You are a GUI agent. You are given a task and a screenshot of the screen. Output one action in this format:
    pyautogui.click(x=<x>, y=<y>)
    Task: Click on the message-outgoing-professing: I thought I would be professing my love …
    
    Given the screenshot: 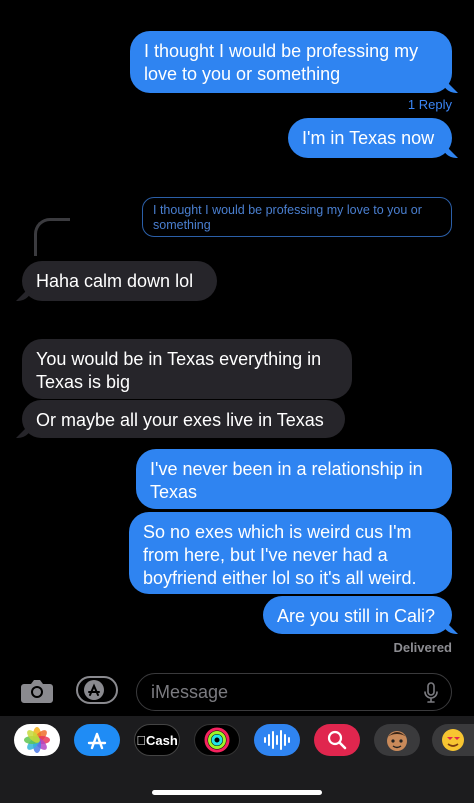 What is the action you would take?
    pyautogui.click(x=291, y=62)
    